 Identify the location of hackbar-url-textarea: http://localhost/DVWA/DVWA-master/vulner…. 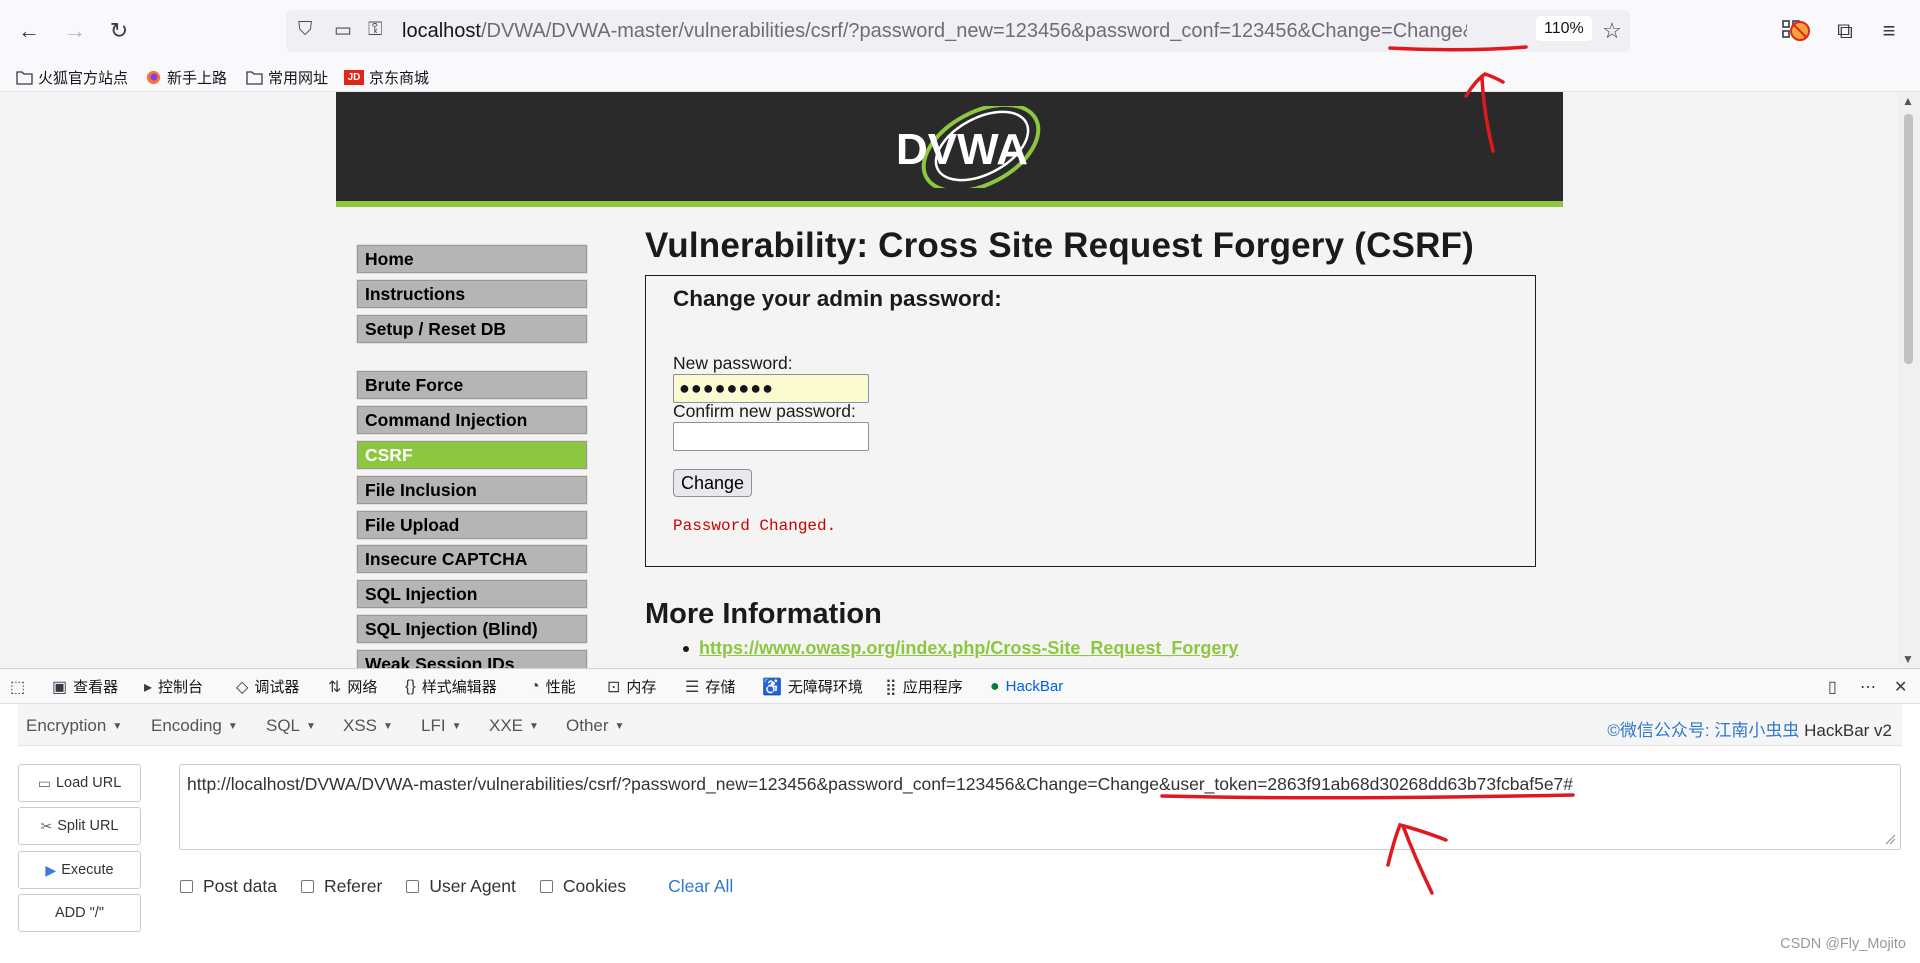
(1040, 807).